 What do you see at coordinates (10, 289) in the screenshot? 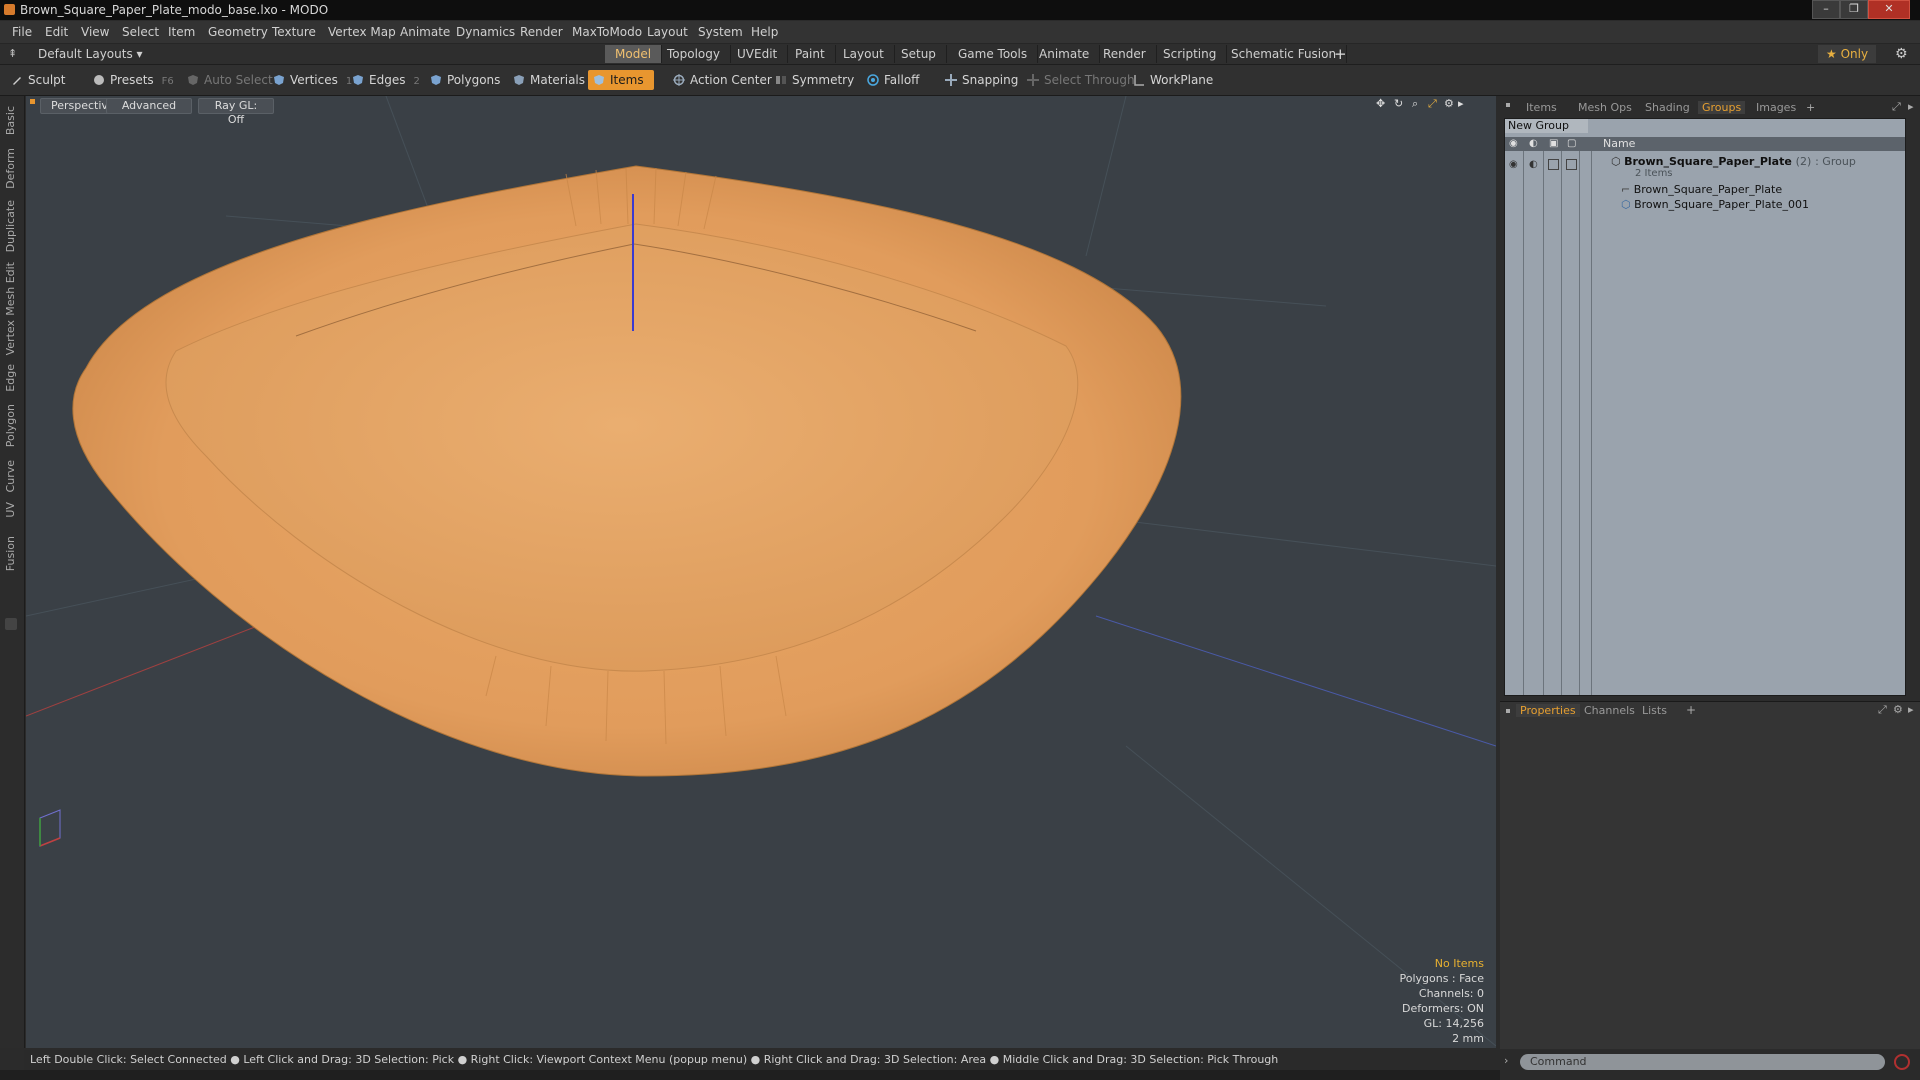
I see `tab-mesh-edit: Mesh Edit` at bounding box center [10, 289].